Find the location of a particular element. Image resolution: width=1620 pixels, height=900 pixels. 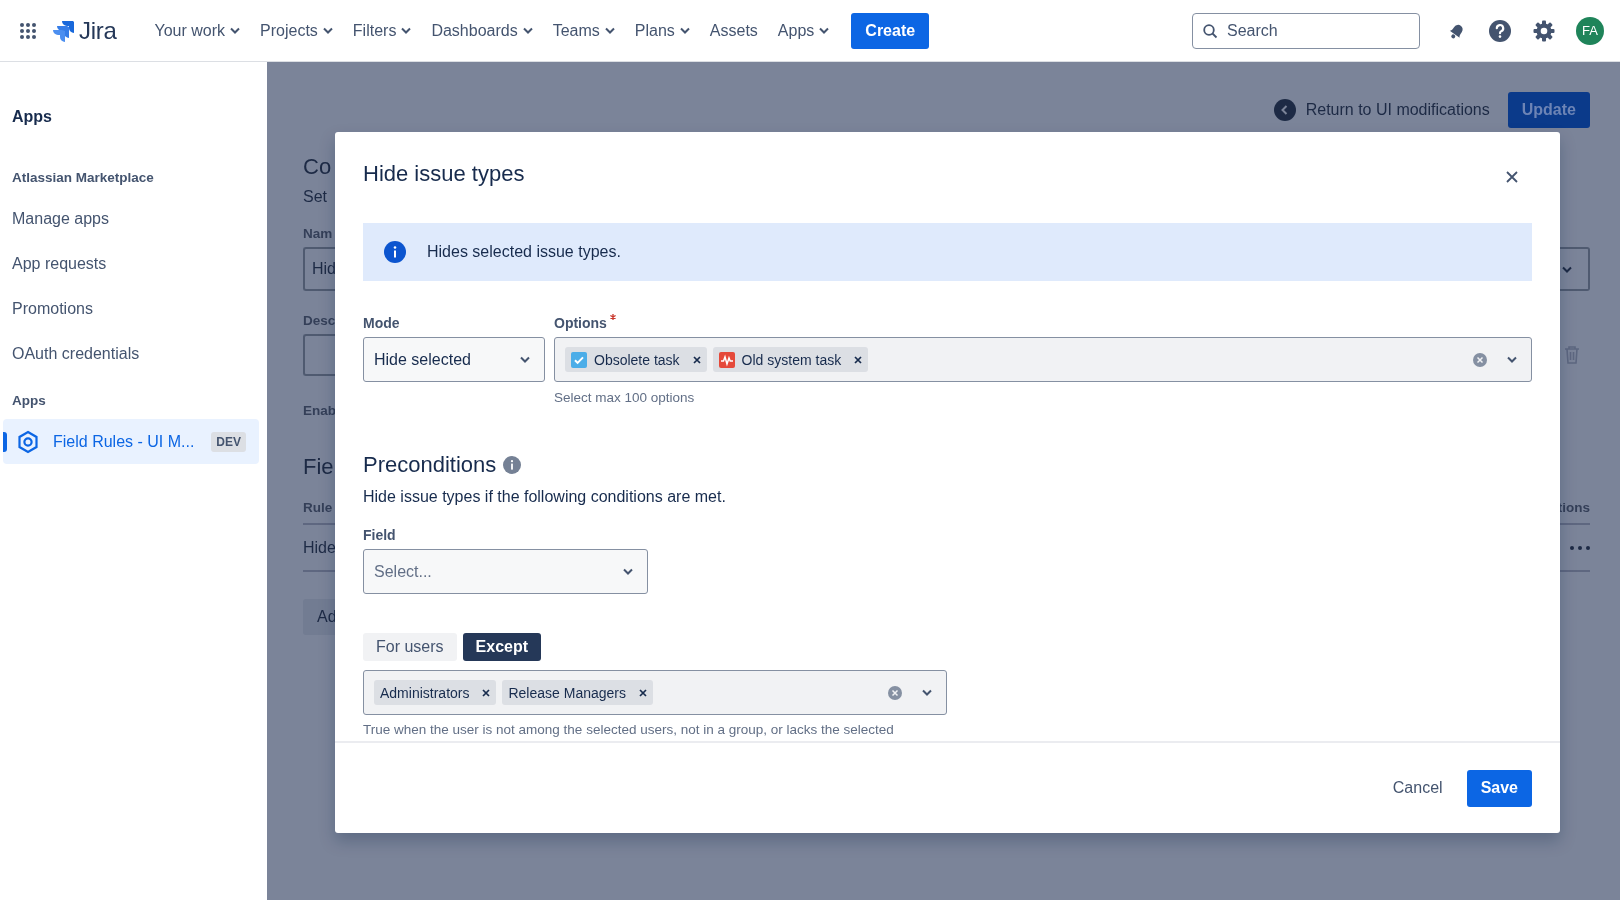

dev-badge: DEV is located at coordinates (228, 441).